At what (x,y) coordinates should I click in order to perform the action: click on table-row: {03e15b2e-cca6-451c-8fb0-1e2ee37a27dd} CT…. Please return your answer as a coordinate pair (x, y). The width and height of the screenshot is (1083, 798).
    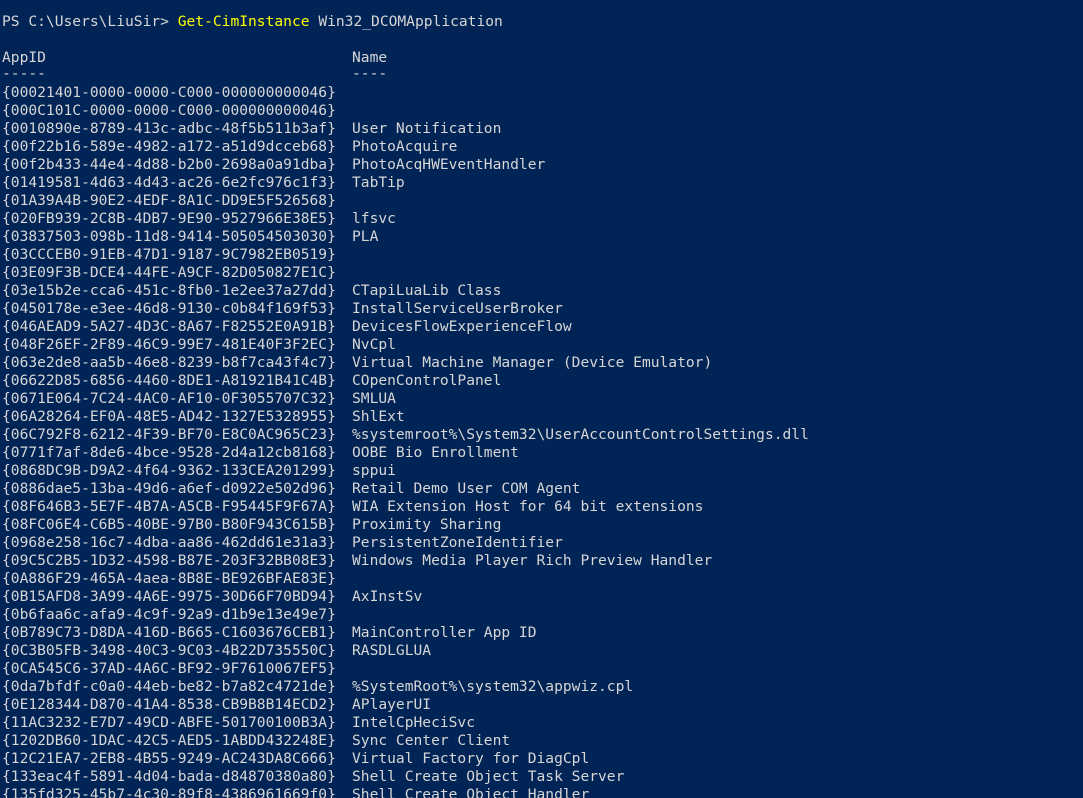
    Looking at the image, I should click on (542, 291).